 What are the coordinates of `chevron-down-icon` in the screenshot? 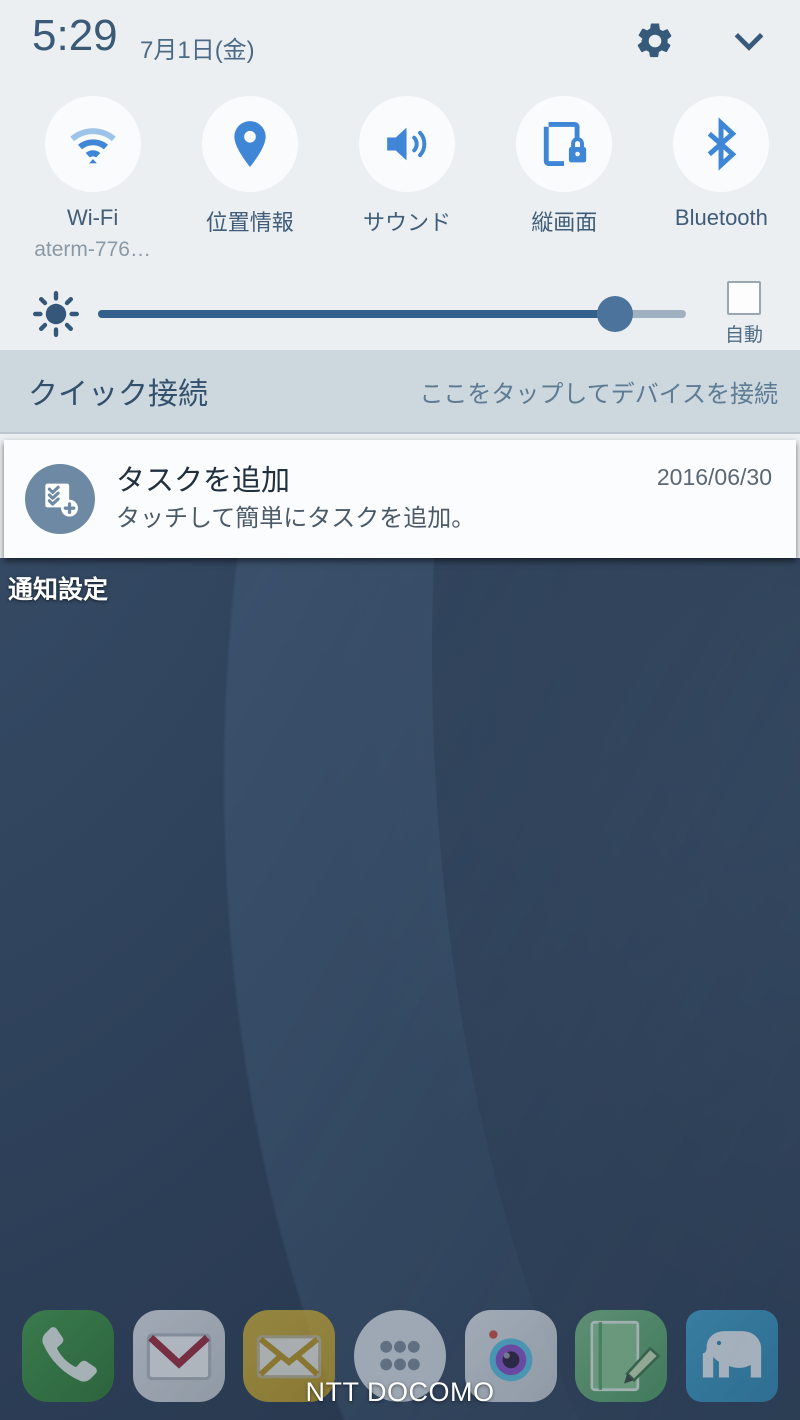 It's located at (749, 42).